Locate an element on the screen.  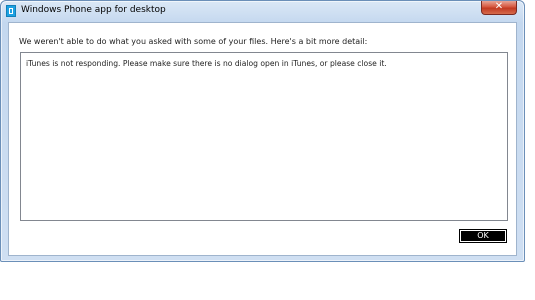
close-button: ✕ is located at coordinates (499, 8).